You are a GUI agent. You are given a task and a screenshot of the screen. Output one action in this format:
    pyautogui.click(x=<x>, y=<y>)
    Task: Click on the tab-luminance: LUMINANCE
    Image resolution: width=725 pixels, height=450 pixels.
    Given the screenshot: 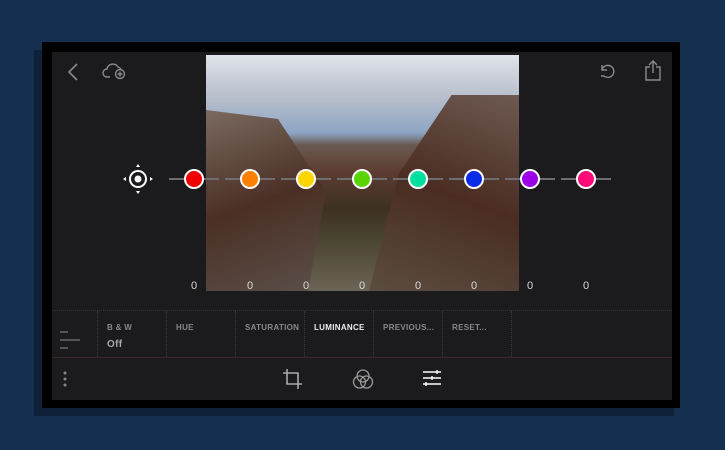 What is the action you would take?
    pyautogui.click(x=339, y=334)
    